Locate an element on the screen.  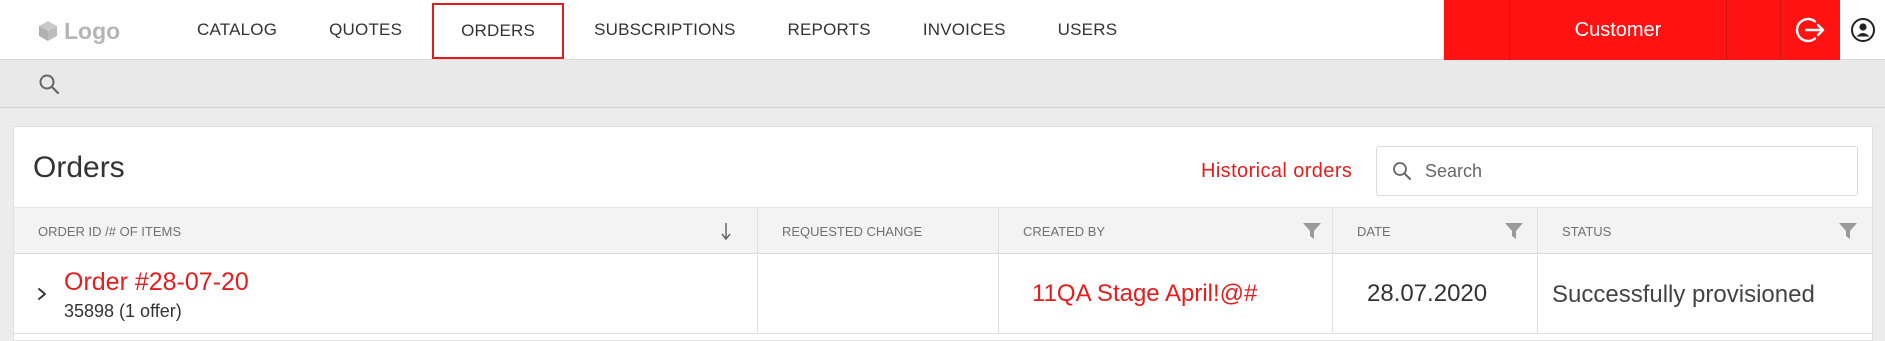
cube-icon is located at coordinates (48, 31).